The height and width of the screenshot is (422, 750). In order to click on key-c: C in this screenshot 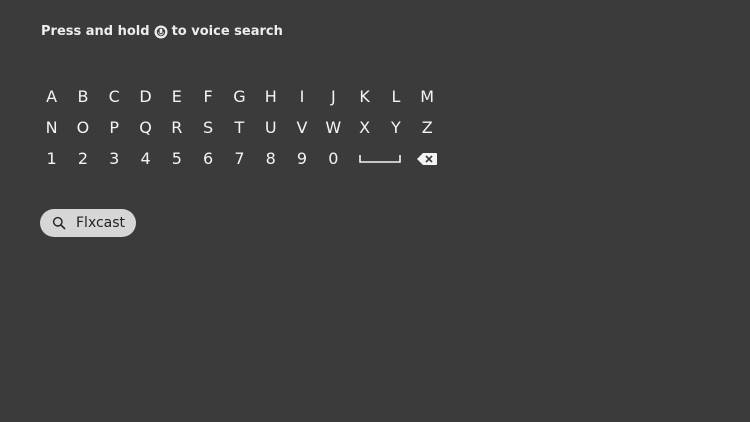, I will do `click(114, 96)`.